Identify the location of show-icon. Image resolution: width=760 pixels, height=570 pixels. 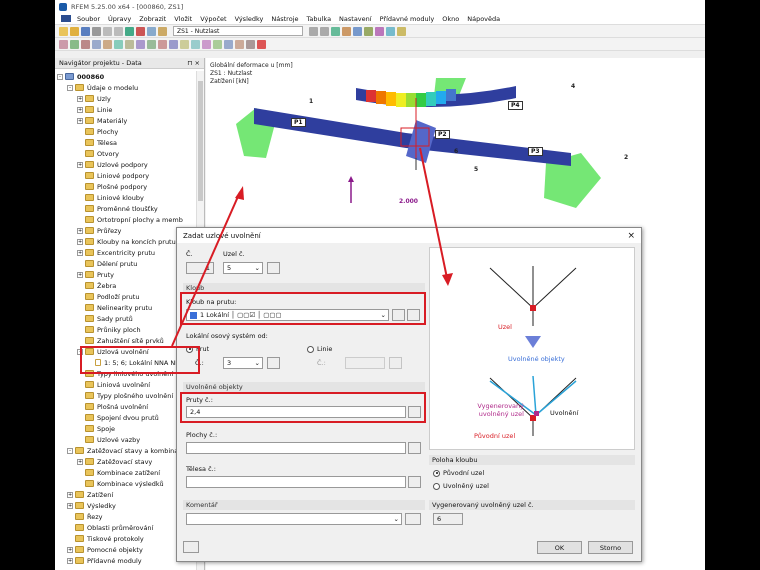
(357, 31).